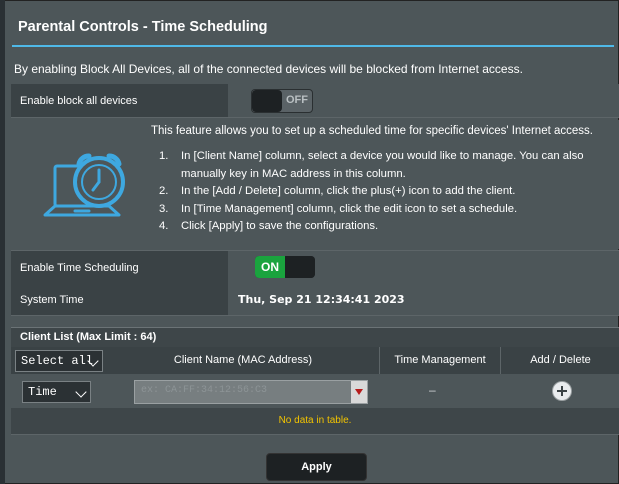 This screenshot has height=484, width=619. I want to click on time-scheduling-toggle: ON, so click(285, 267).